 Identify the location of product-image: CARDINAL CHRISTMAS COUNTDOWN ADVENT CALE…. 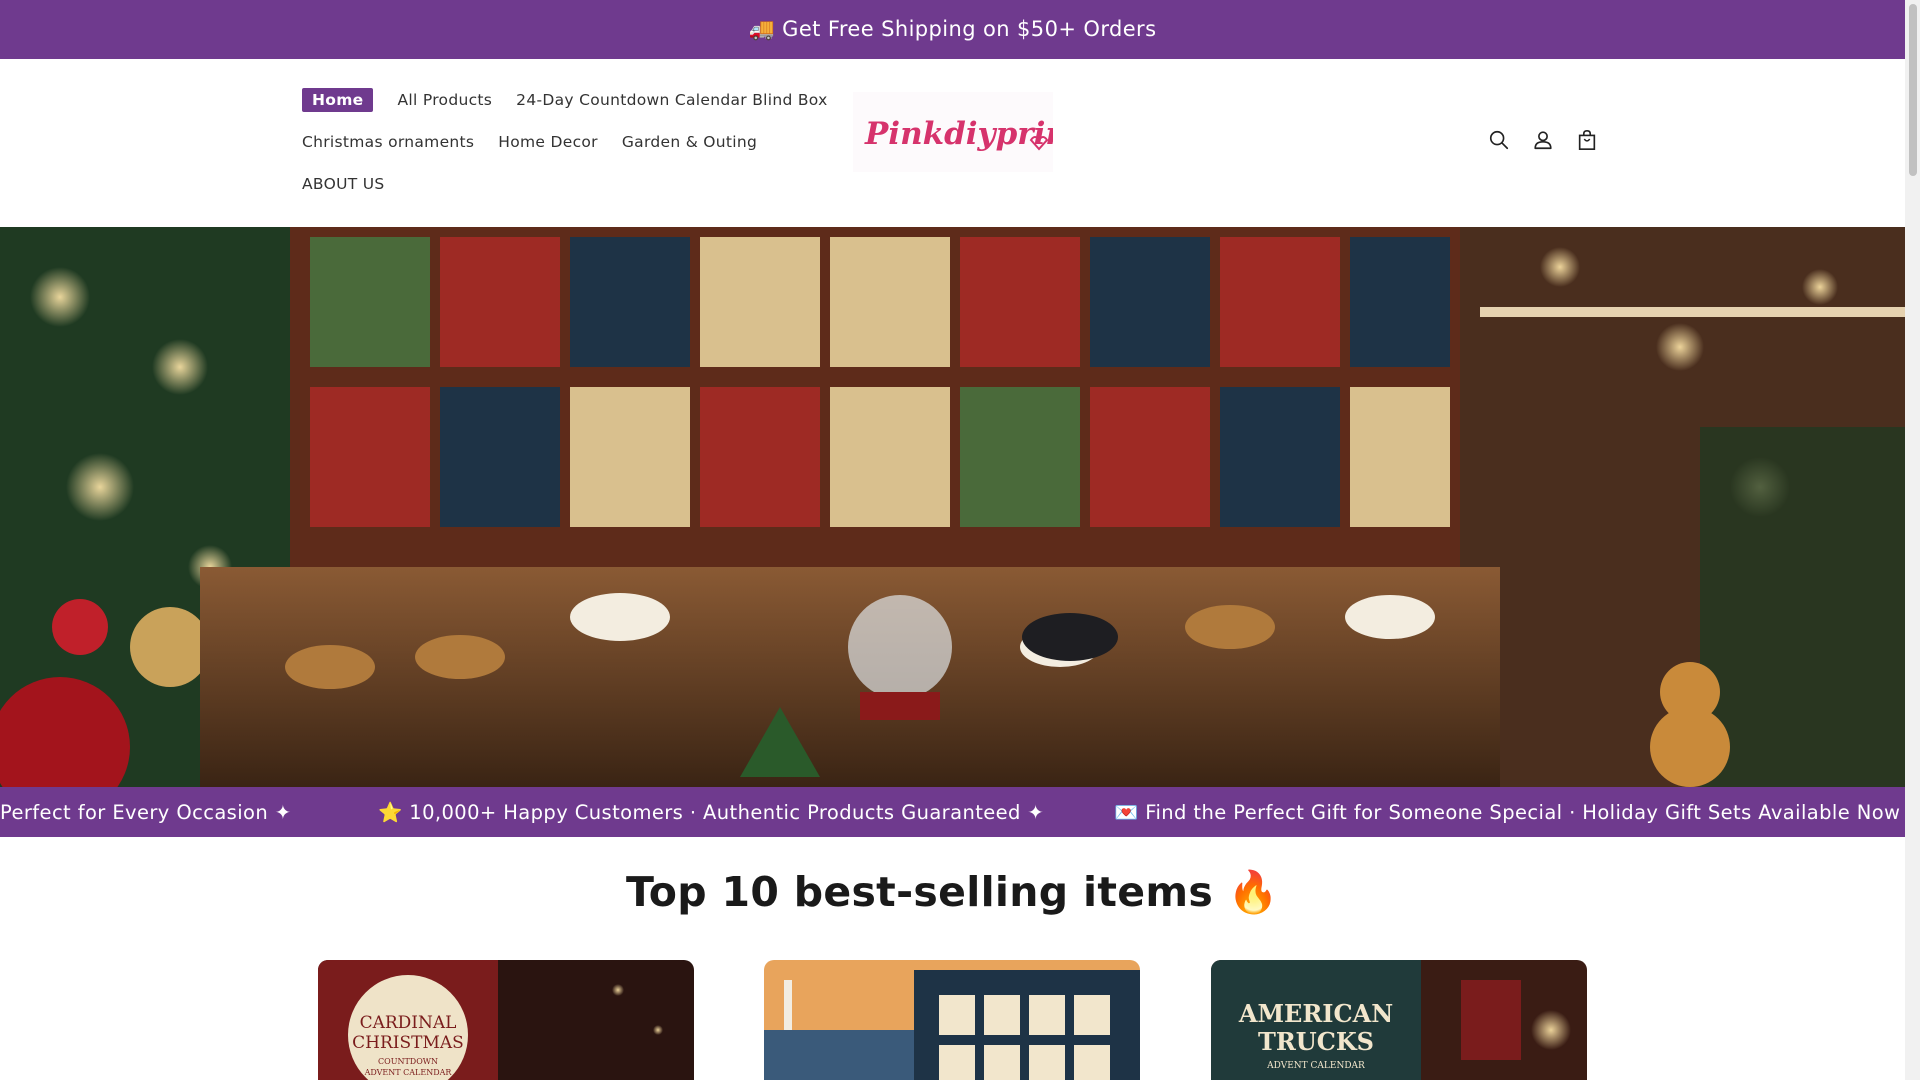
(506, 1020).